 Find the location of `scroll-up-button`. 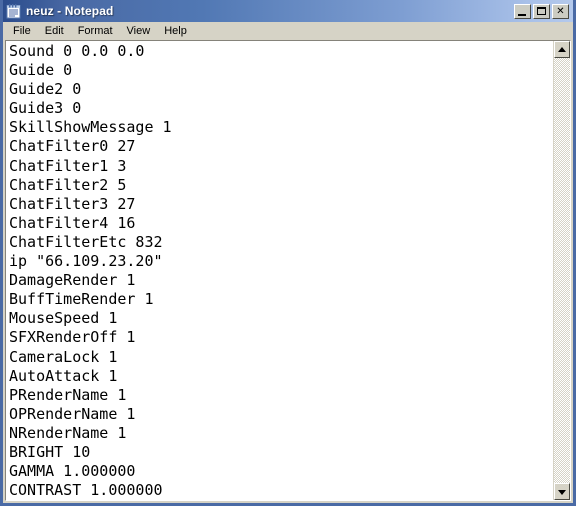

scroll-up-button is located at coordinates (562, 49).